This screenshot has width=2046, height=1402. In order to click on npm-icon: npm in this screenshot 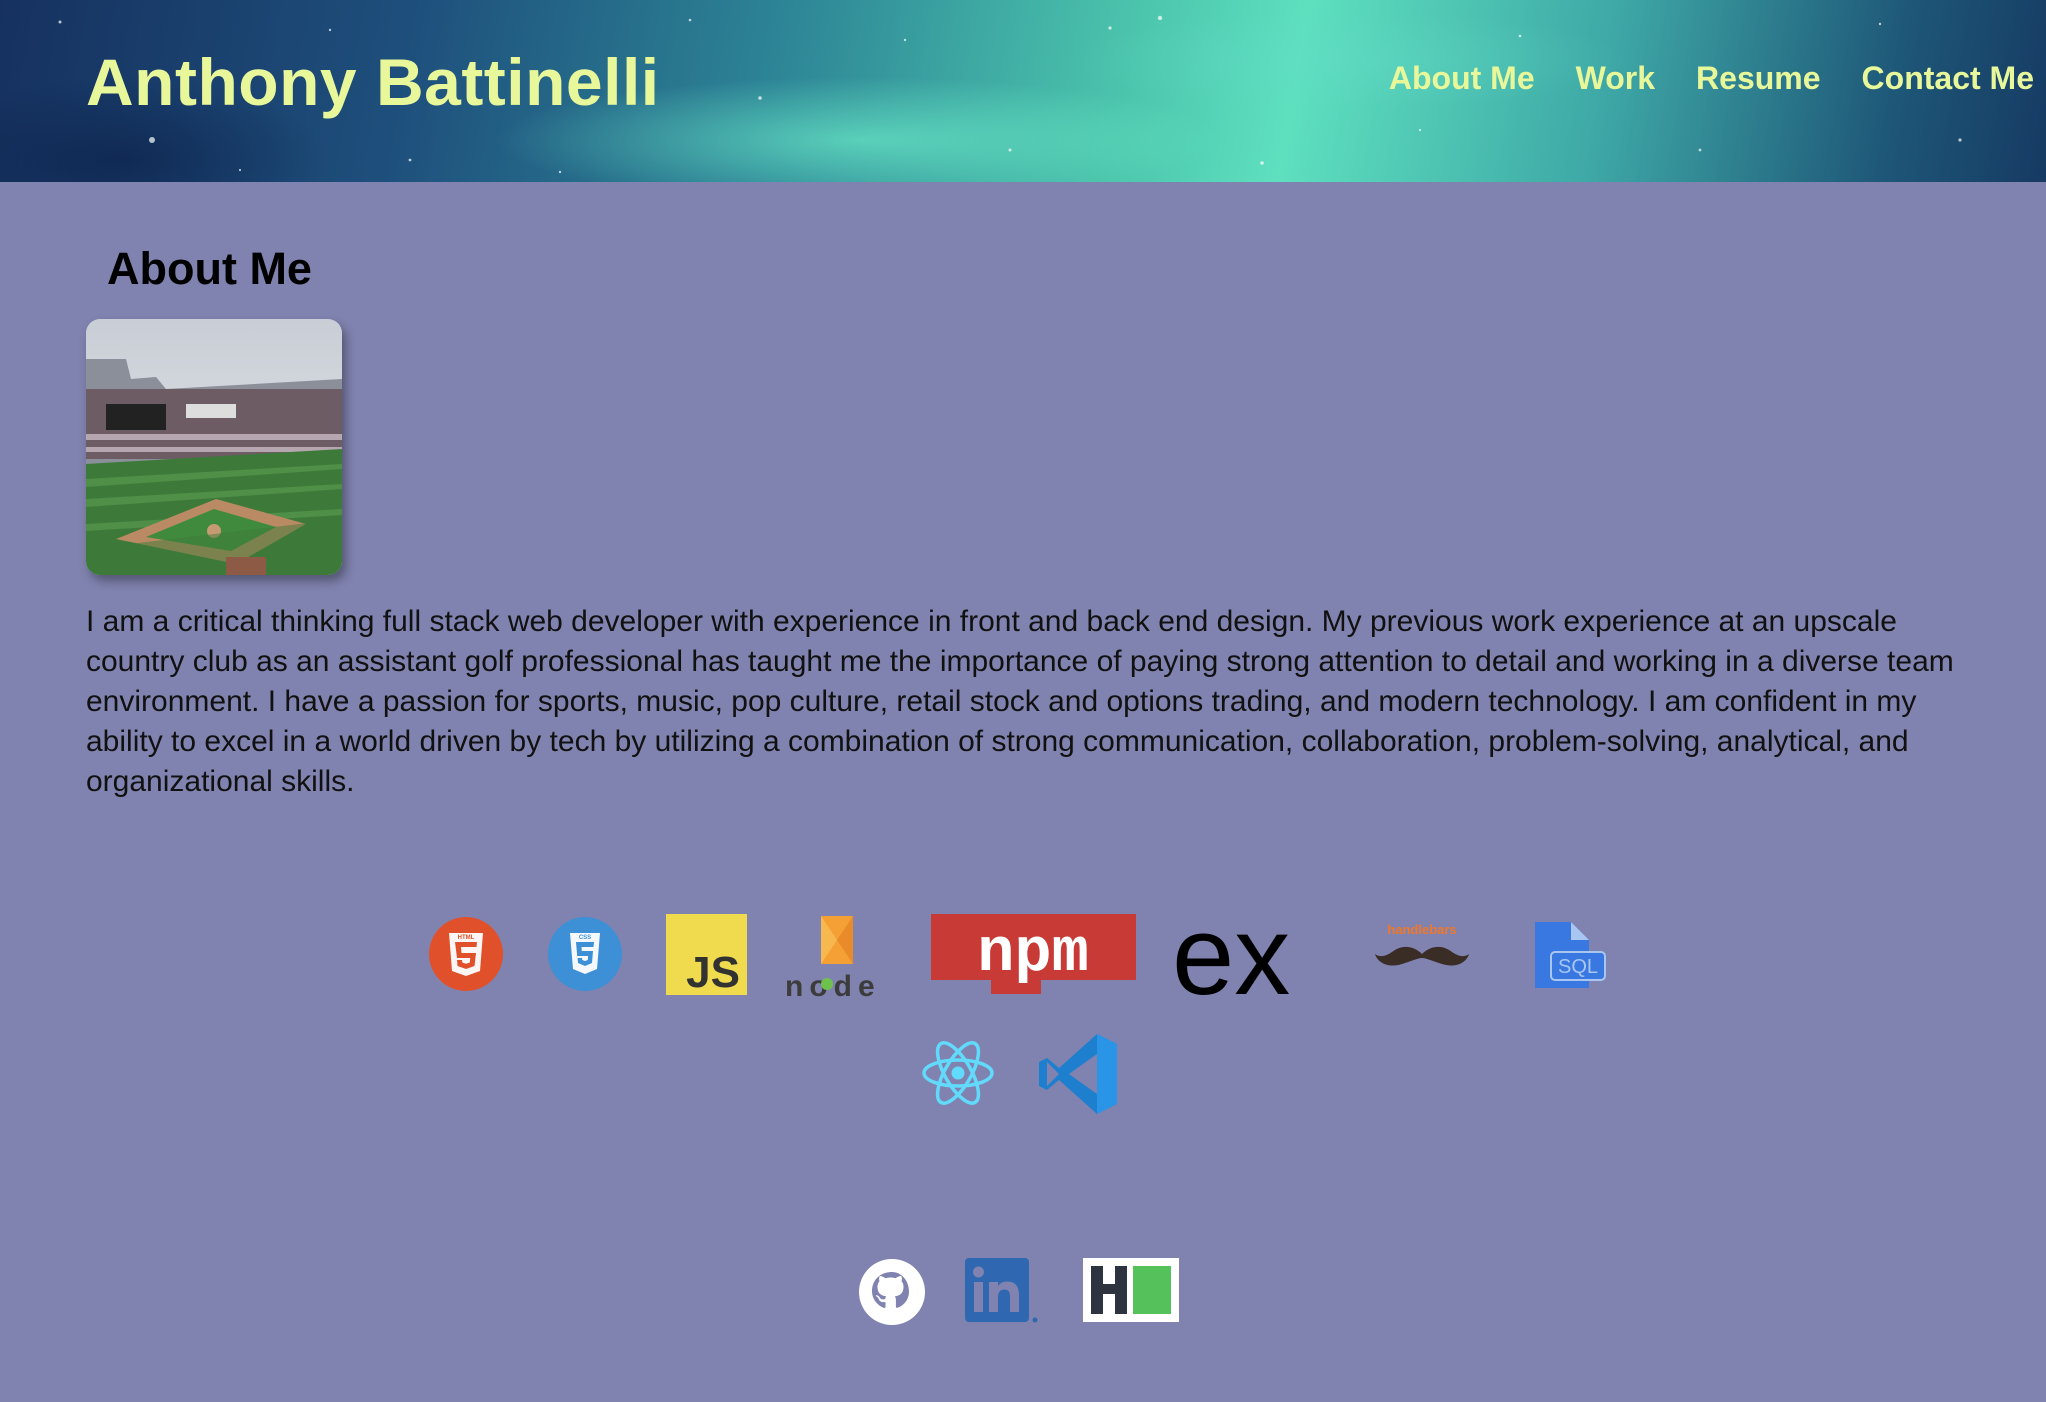, I will do `click(1033, 956)`.